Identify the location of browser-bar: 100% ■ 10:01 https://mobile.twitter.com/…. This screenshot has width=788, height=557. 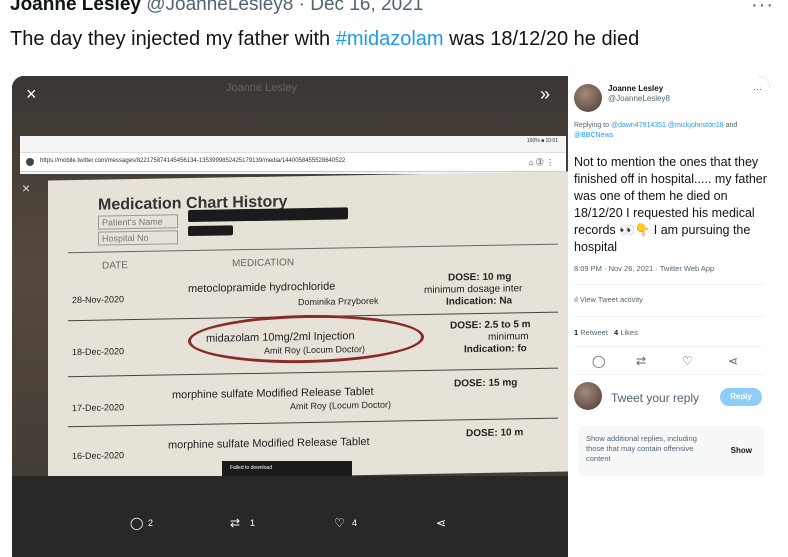
(293, 155).